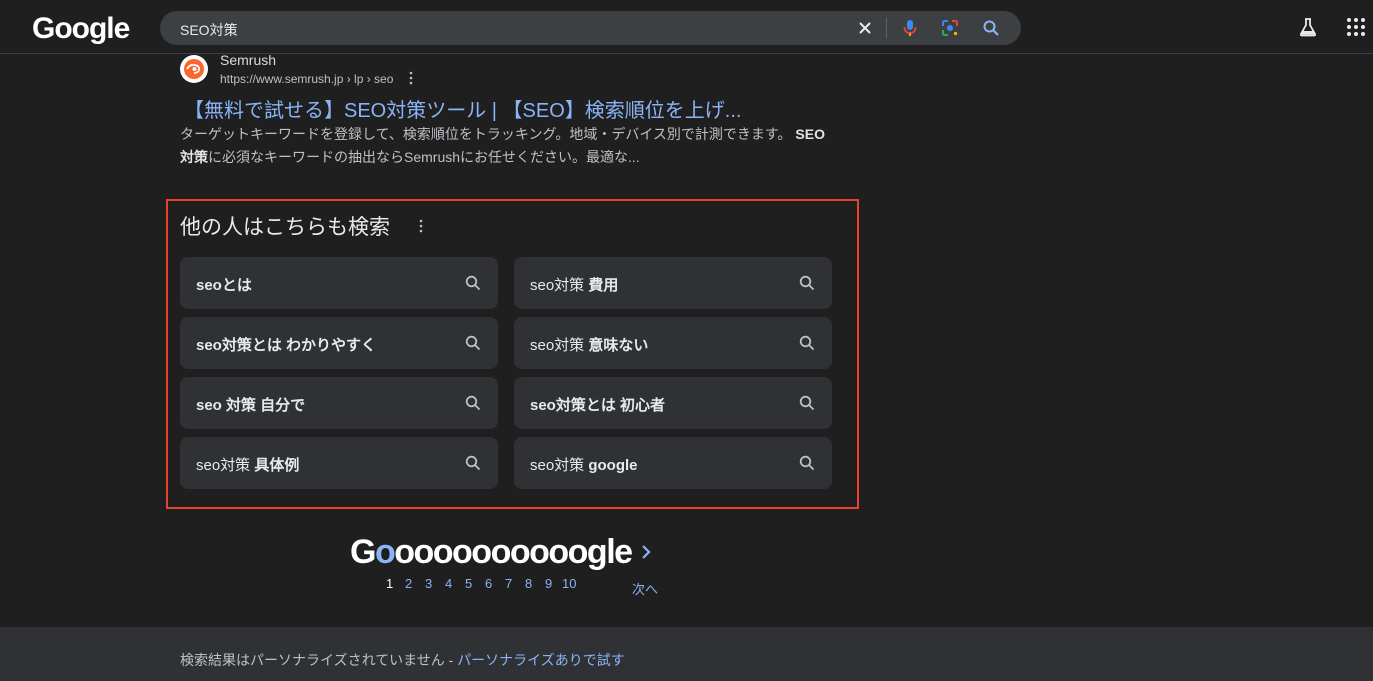 Image resolution: width=1373 pixels, height=681 pixels. What do you see at coordinates (541, 660) in the screenshot?
I see `try-personalized-link: パーソナライズありで試す` at bounding box center [541, 660].